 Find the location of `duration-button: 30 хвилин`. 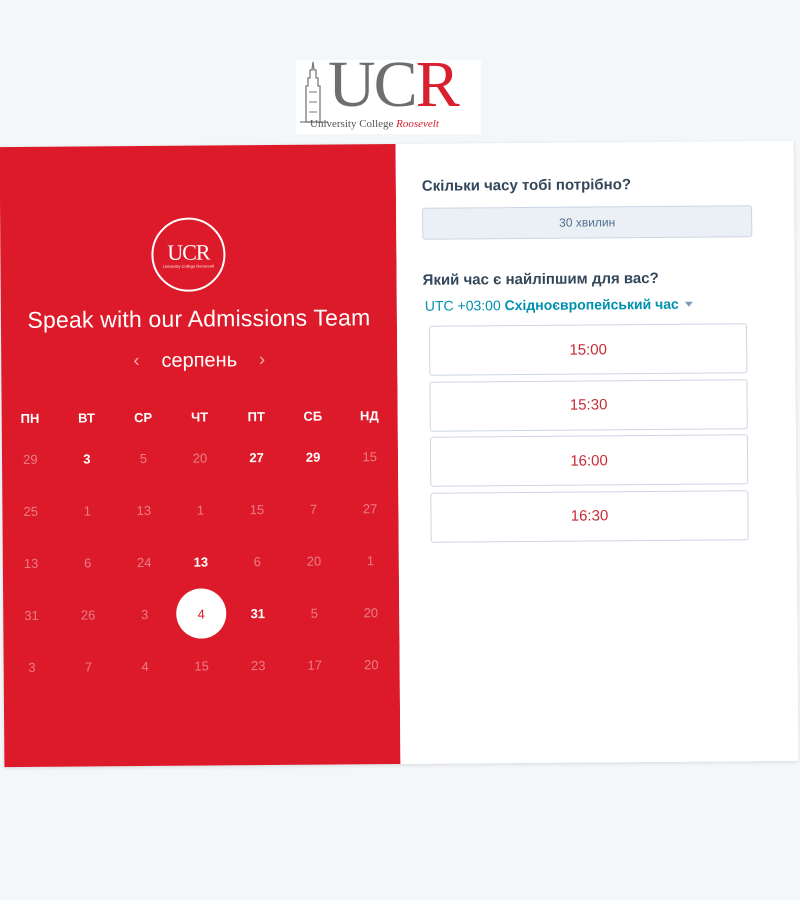

duration-button: 30 хвилин is located at coordinates (587, 222).